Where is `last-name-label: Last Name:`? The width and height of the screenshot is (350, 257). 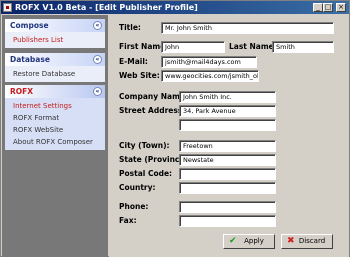 last-name-label: Last Name: is located at coordinates (253, 46).